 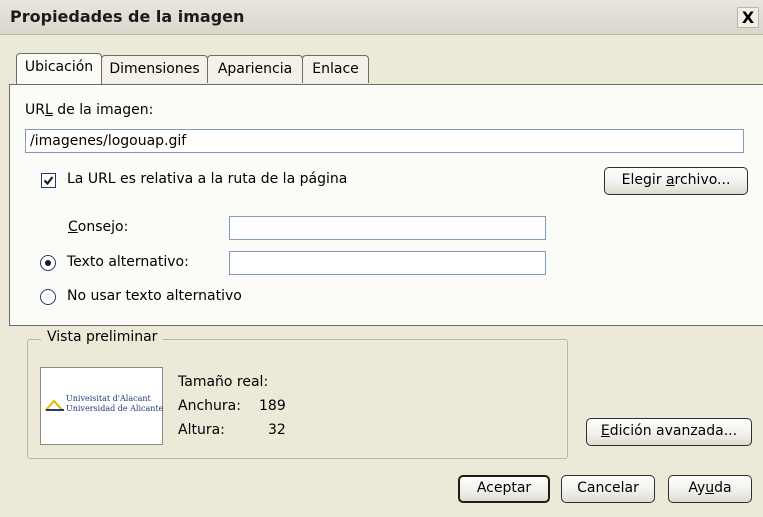 What do you see at coordinates (55, 405) in the screenshot?
I see `university-logo-icon` at bounding box center [55, 405].